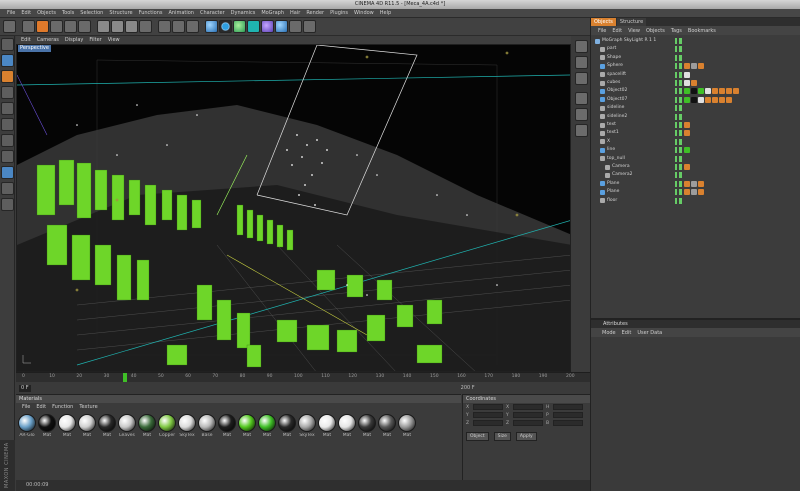 This screenshot has height=491, width=800. Describe the element at coordinates (42, 26) in the screenshot. I see `move-tool-icon` at that location.